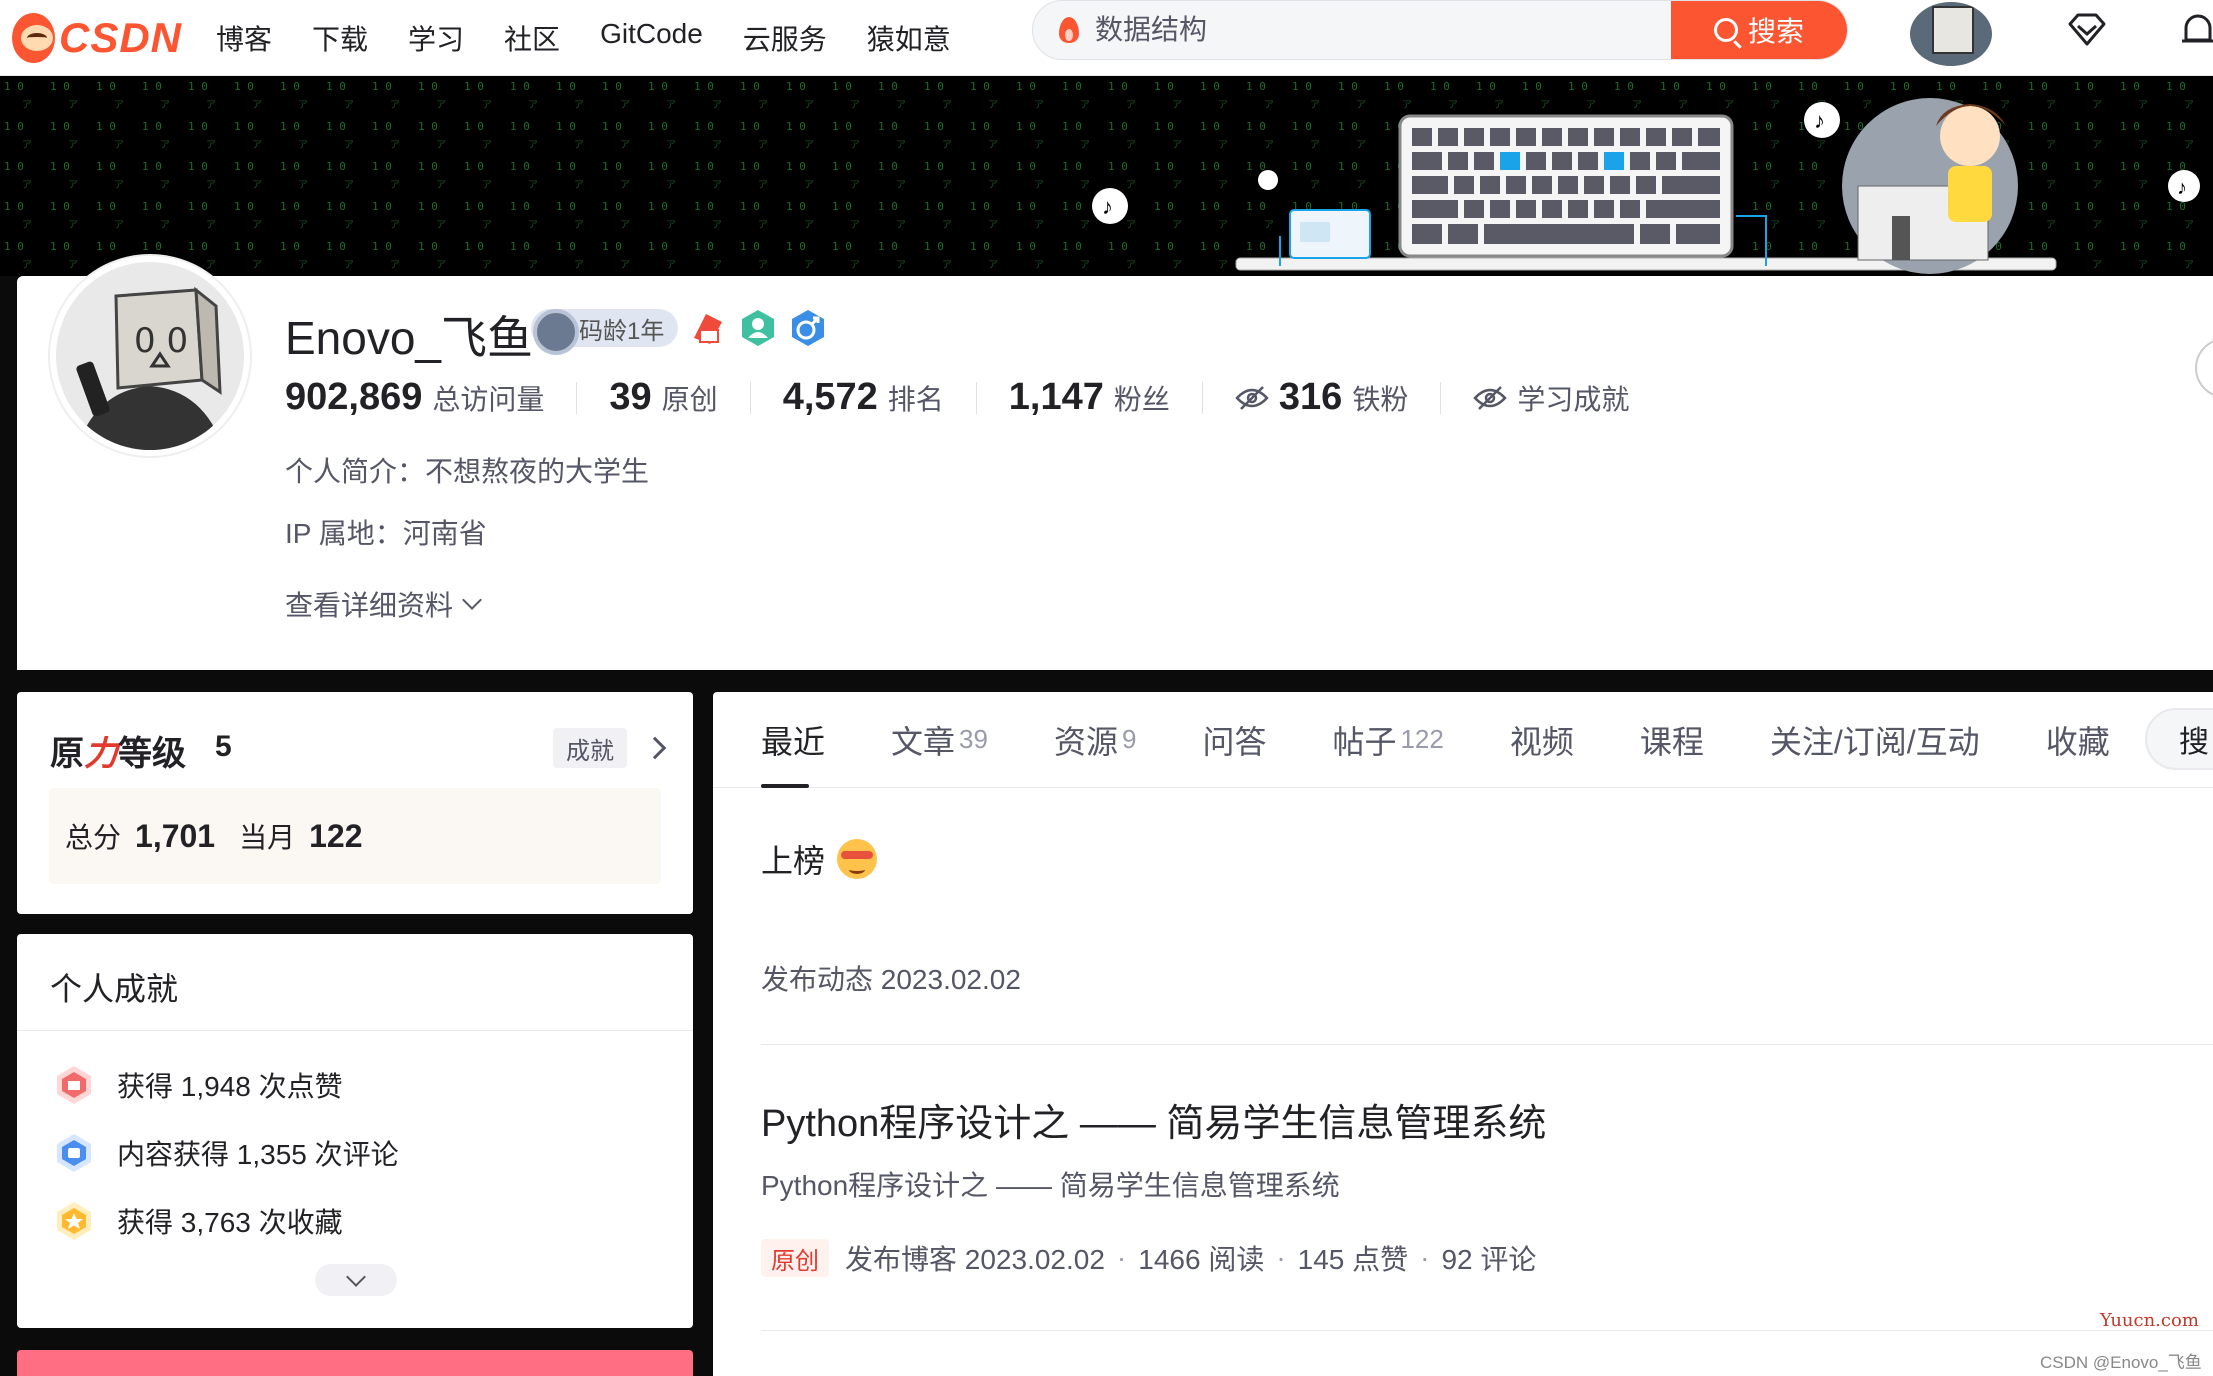 The width and height of the screenshot is (2213, 1376). Describe the element at coordinates (74, 1221) in the screenshot. I see `favorite-star-badge-icon` at that location.